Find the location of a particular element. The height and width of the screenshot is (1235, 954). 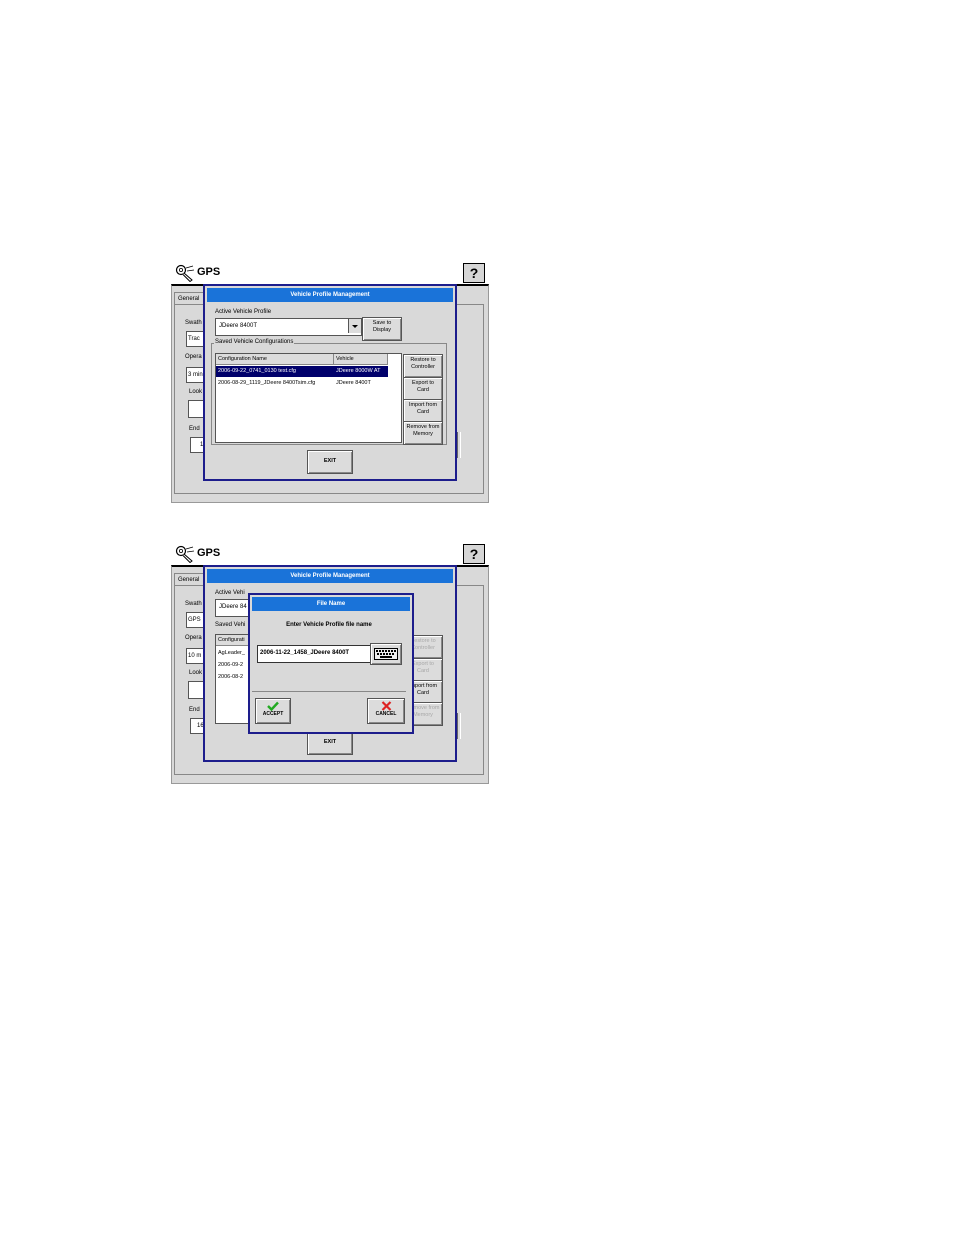

config-name: 2006-09-22_0741_0130 test.cfg is located at coordinates (257, 371).